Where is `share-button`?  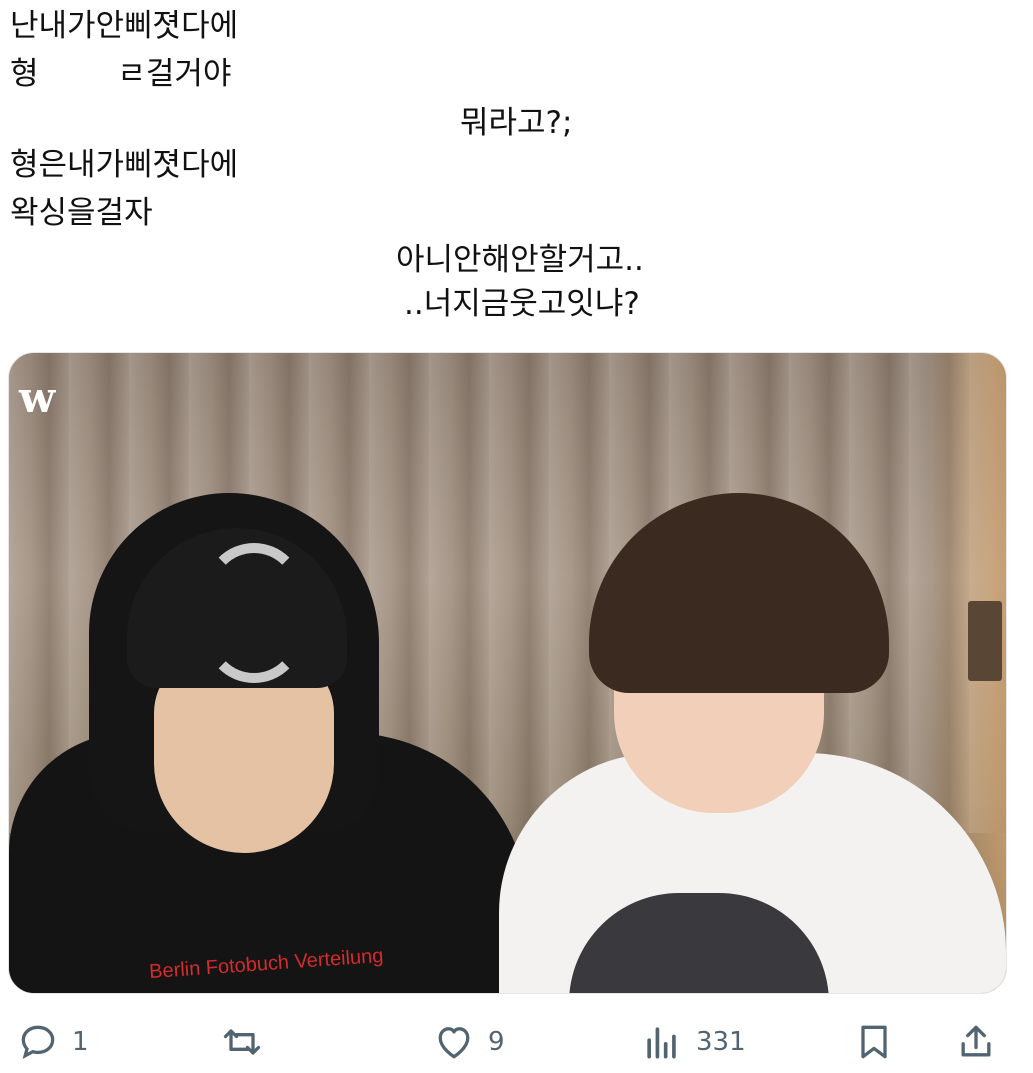 share-button is located at coordinates (976, 1042).